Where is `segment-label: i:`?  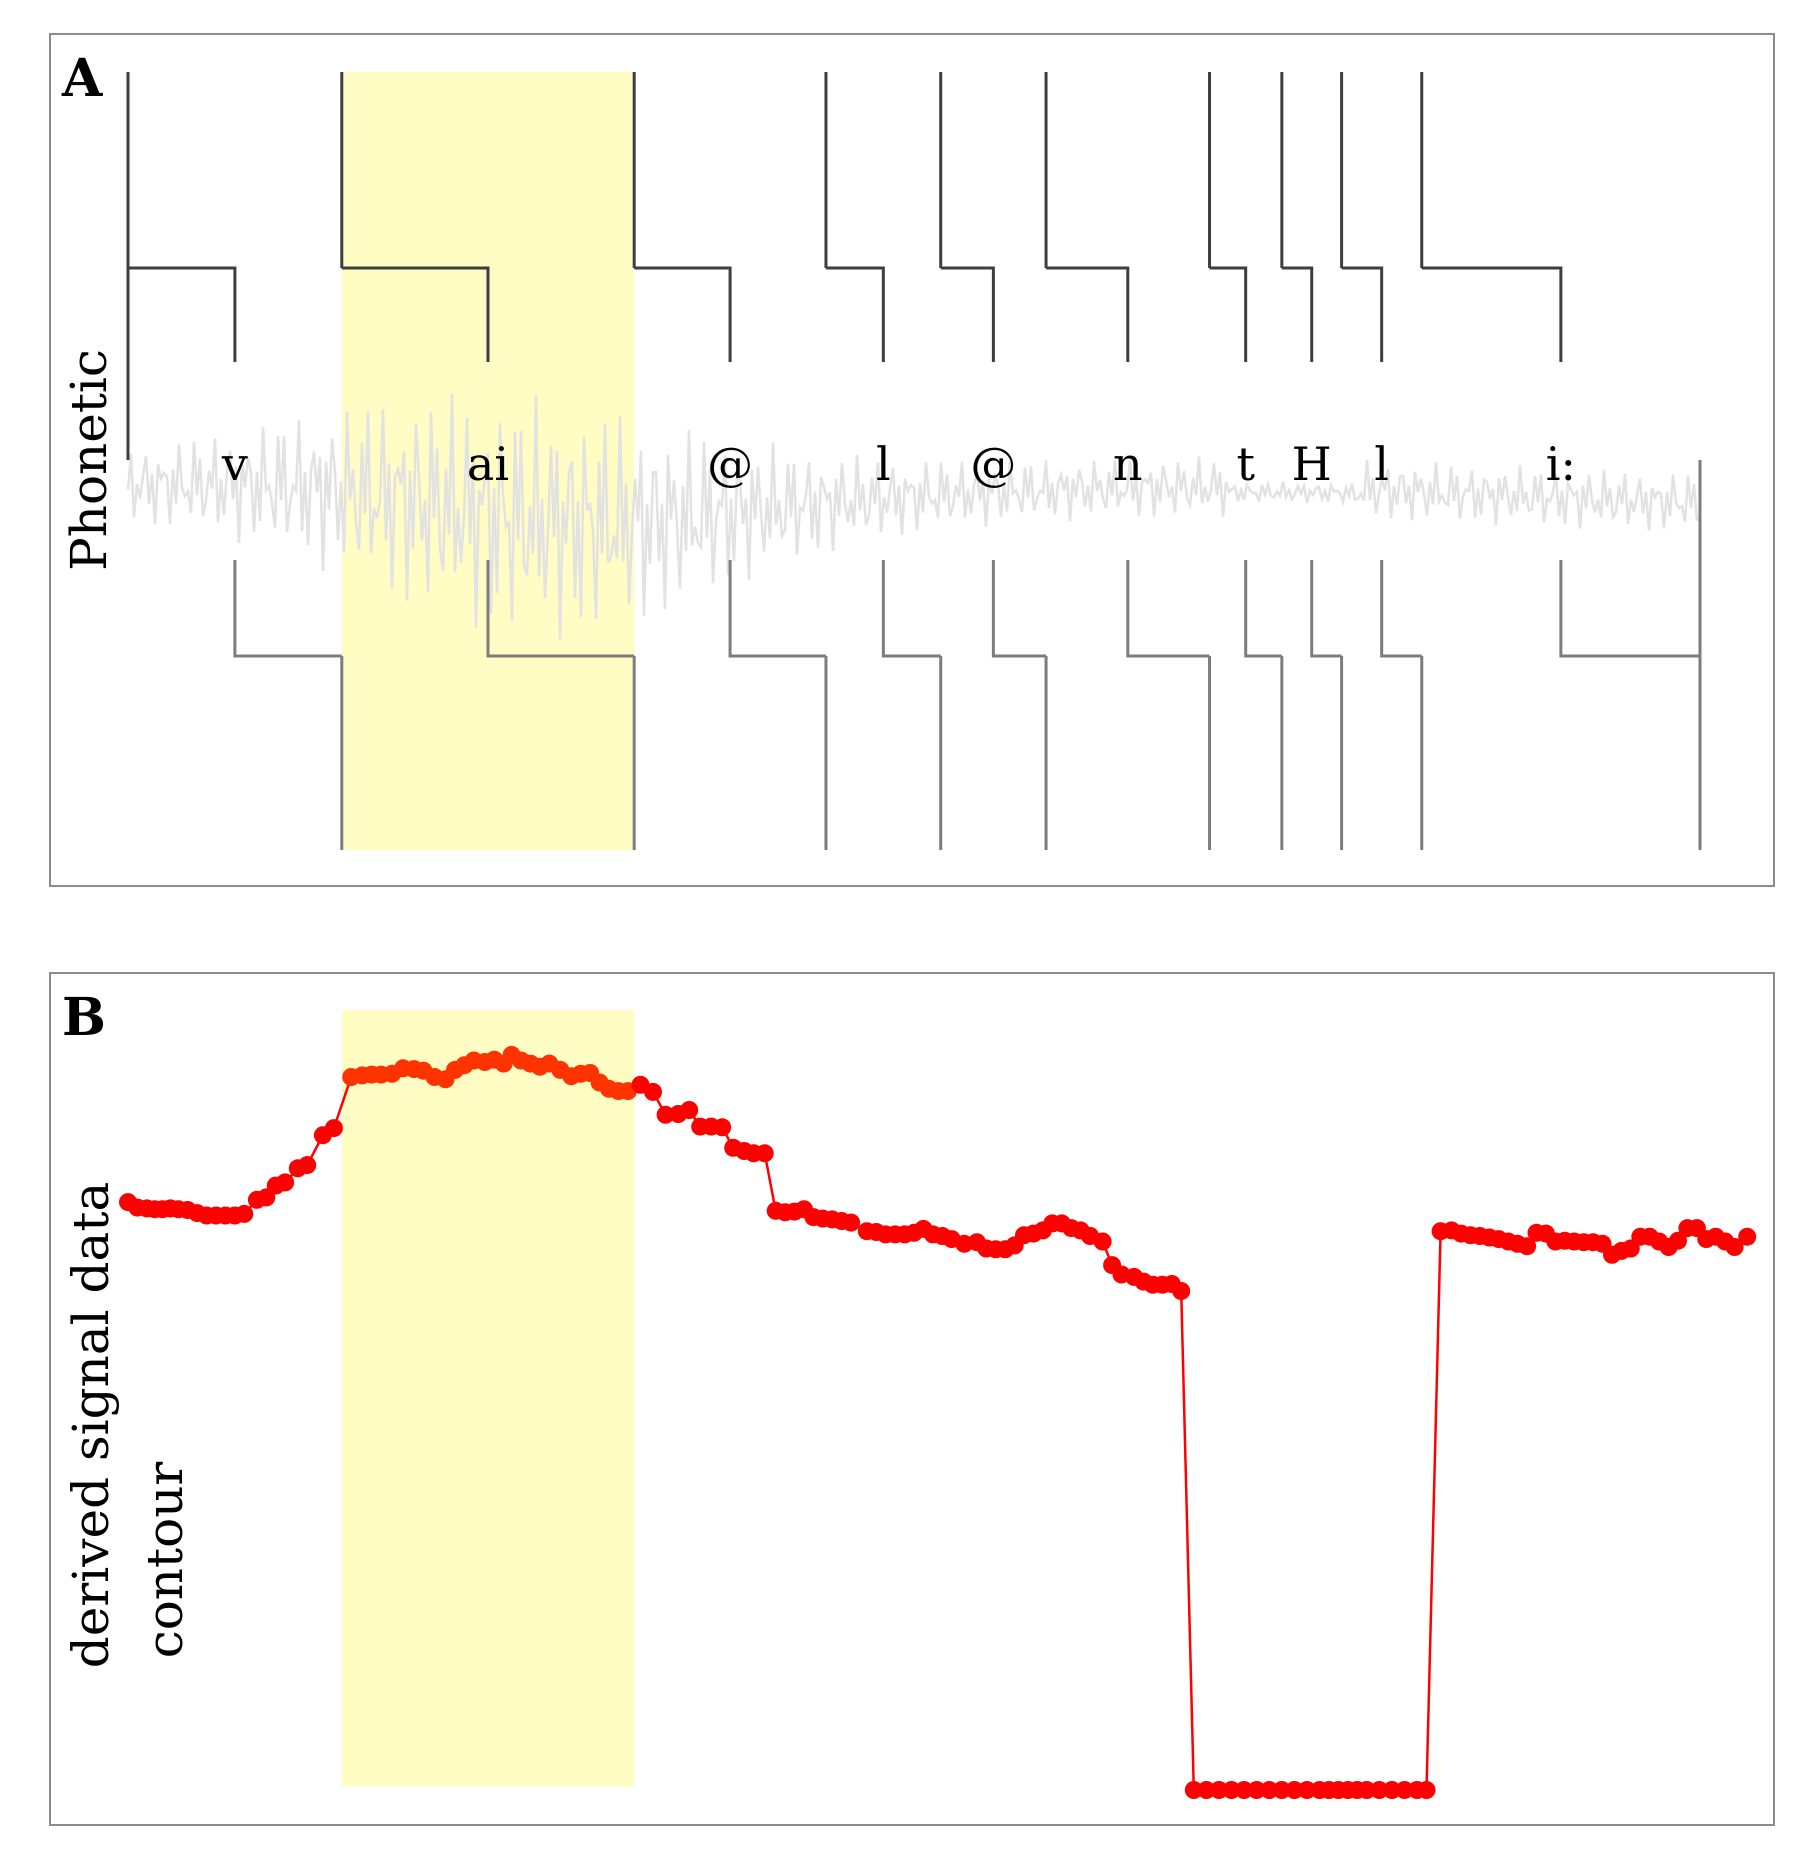
segment-label: i: is located at coordinates (1561, 464).